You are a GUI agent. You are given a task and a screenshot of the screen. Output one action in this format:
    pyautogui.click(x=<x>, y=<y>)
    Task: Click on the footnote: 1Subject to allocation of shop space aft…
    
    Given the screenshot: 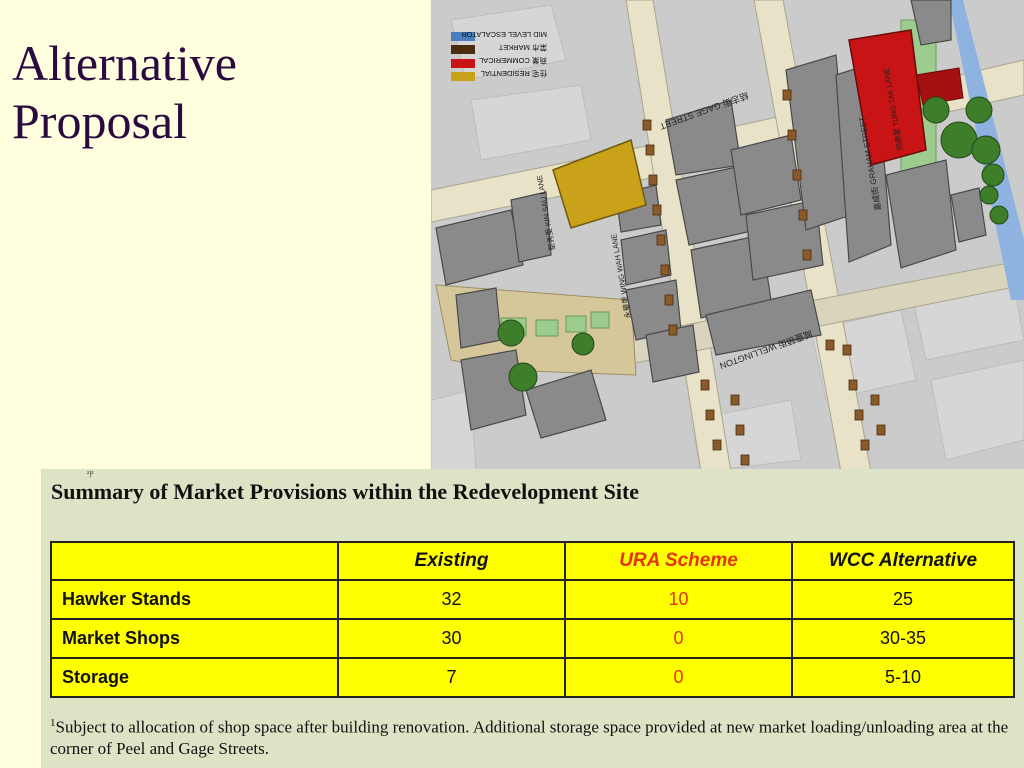 What is the action you would take?
    pyautogui.click(x=530, y=736)
    